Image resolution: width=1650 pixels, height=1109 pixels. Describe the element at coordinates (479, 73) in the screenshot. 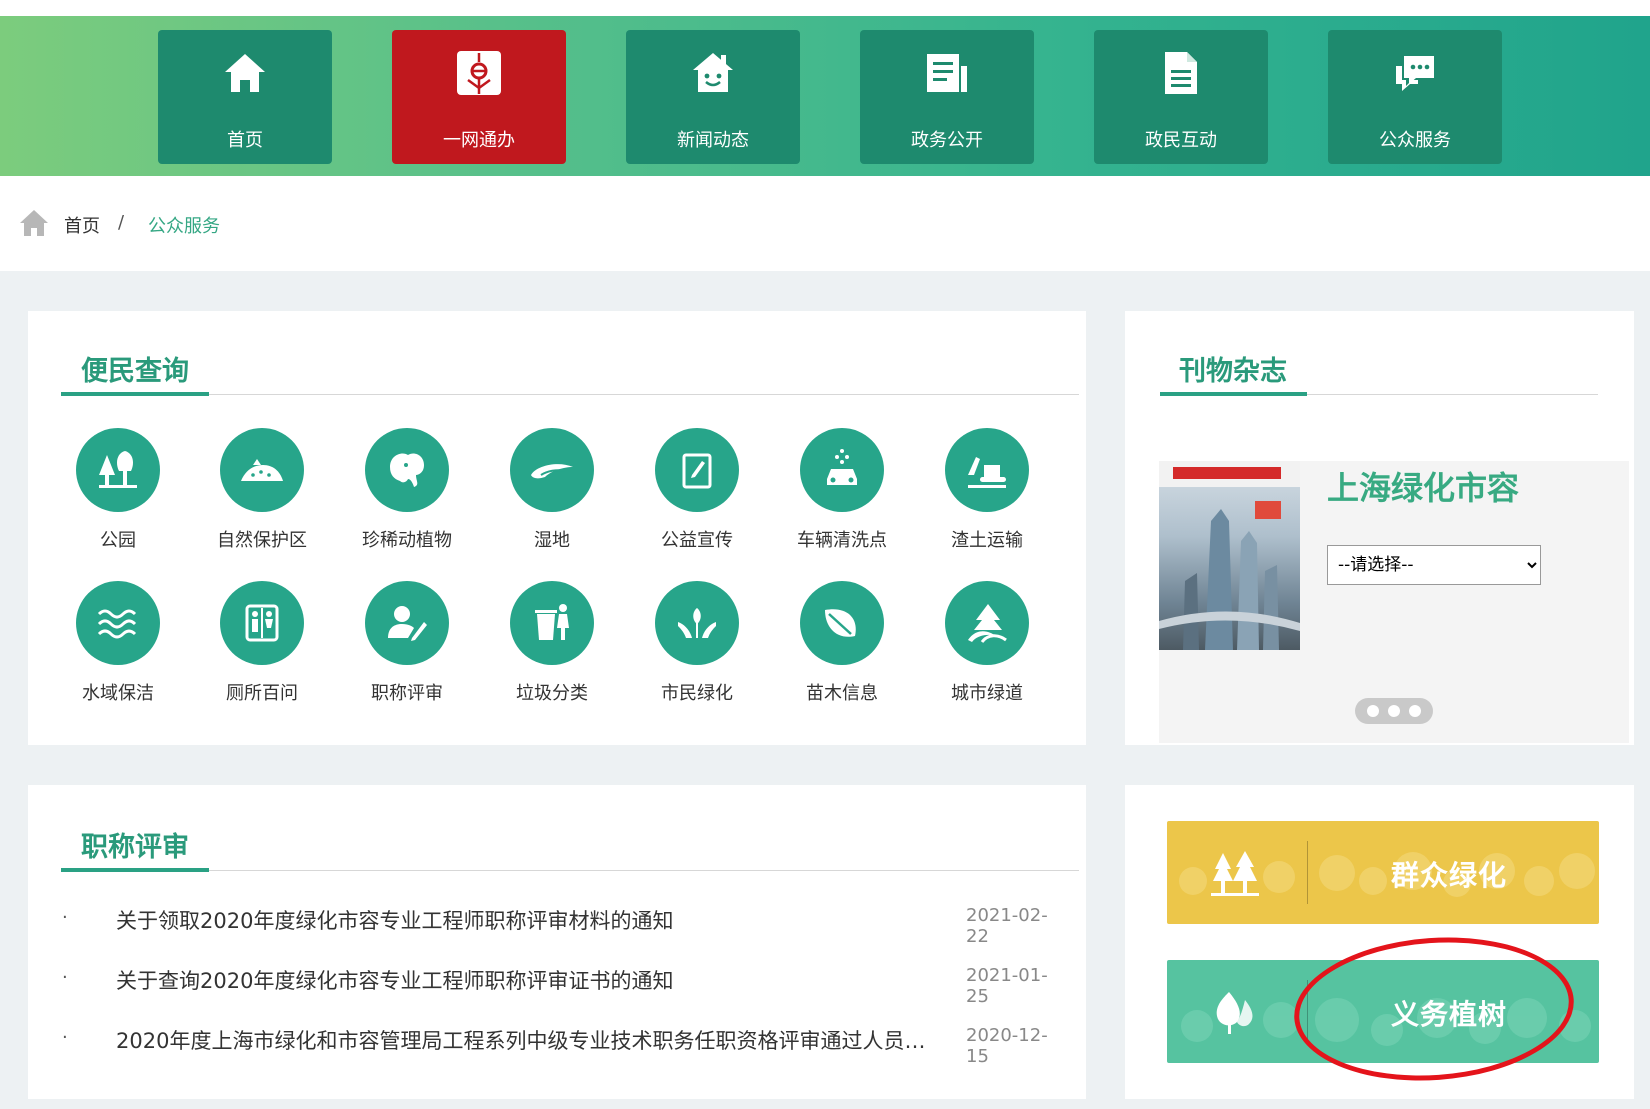

I see `one-network-icon` at that location.